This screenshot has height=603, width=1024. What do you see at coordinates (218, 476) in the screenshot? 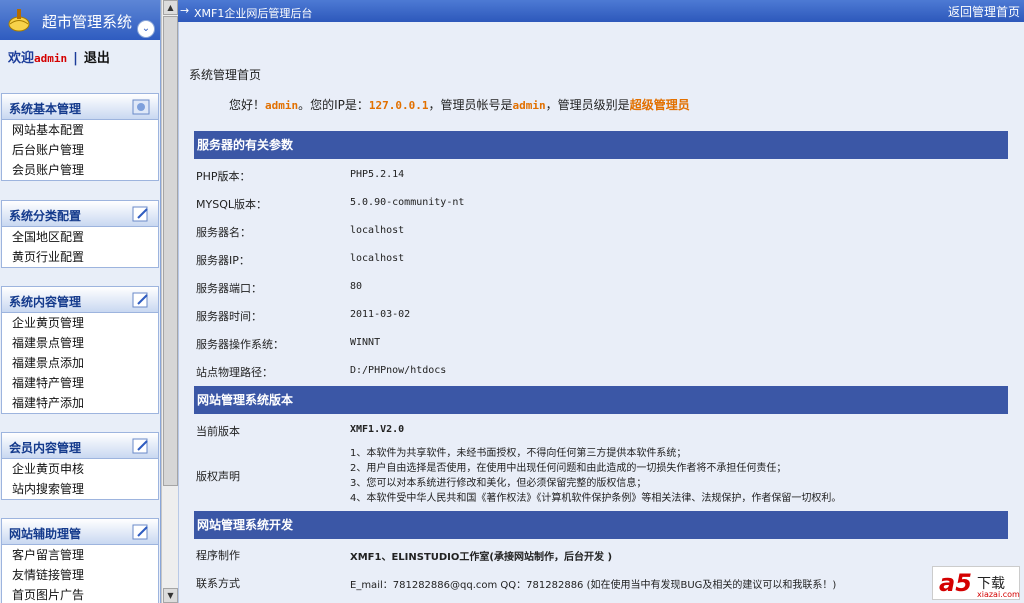
I see `row-label: 版权声明` at bounding box center [218, 476].